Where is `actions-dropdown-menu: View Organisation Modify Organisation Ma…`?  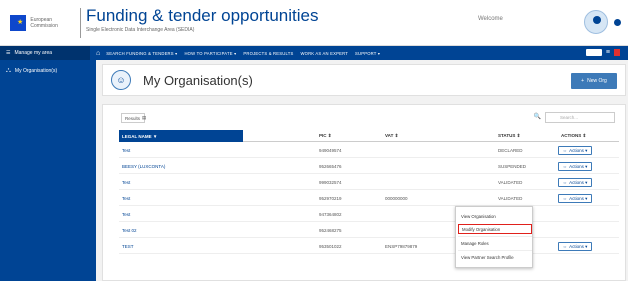
actions-dropdown-menu: View Organisation Modify Organisation Ma… is located at coordinates (494, 237).